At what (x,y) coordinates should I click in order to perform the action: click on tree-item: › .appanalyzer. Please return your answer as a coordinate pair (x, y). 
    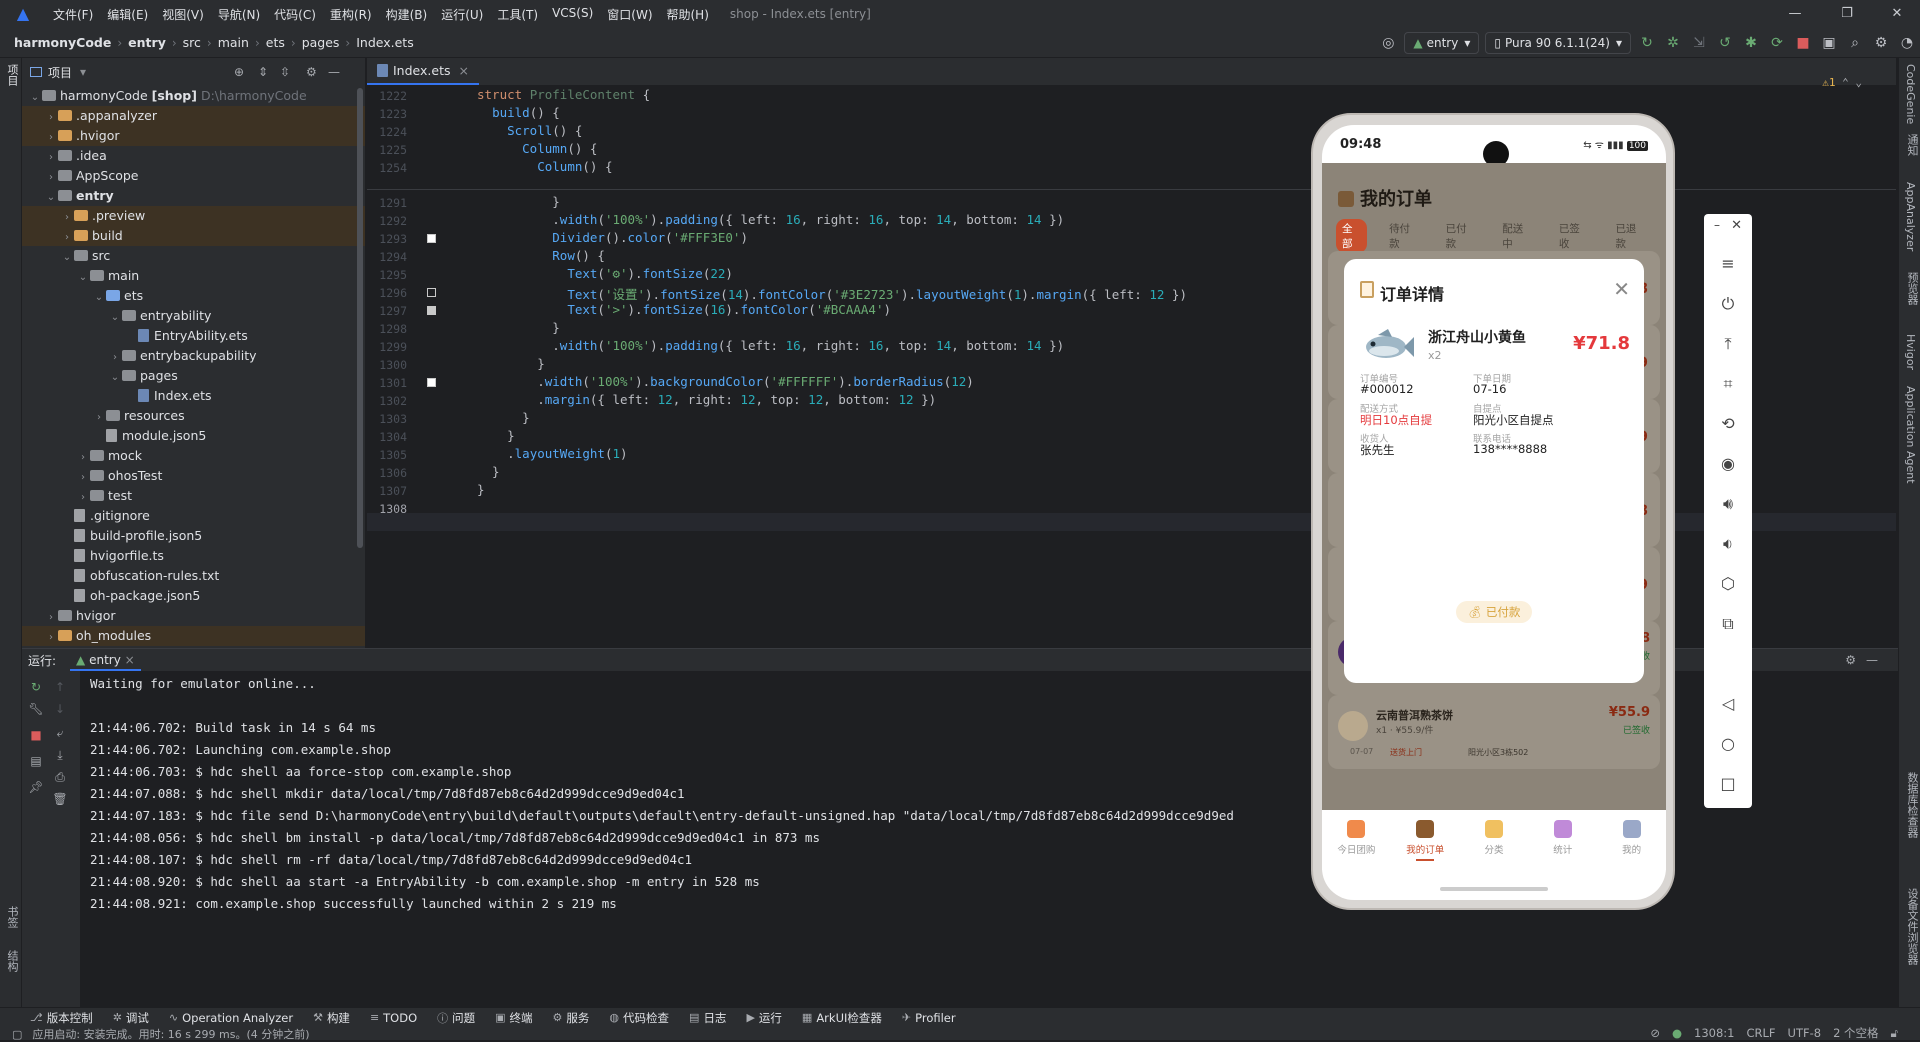
    Looking at the image, I should click on (193, 116).